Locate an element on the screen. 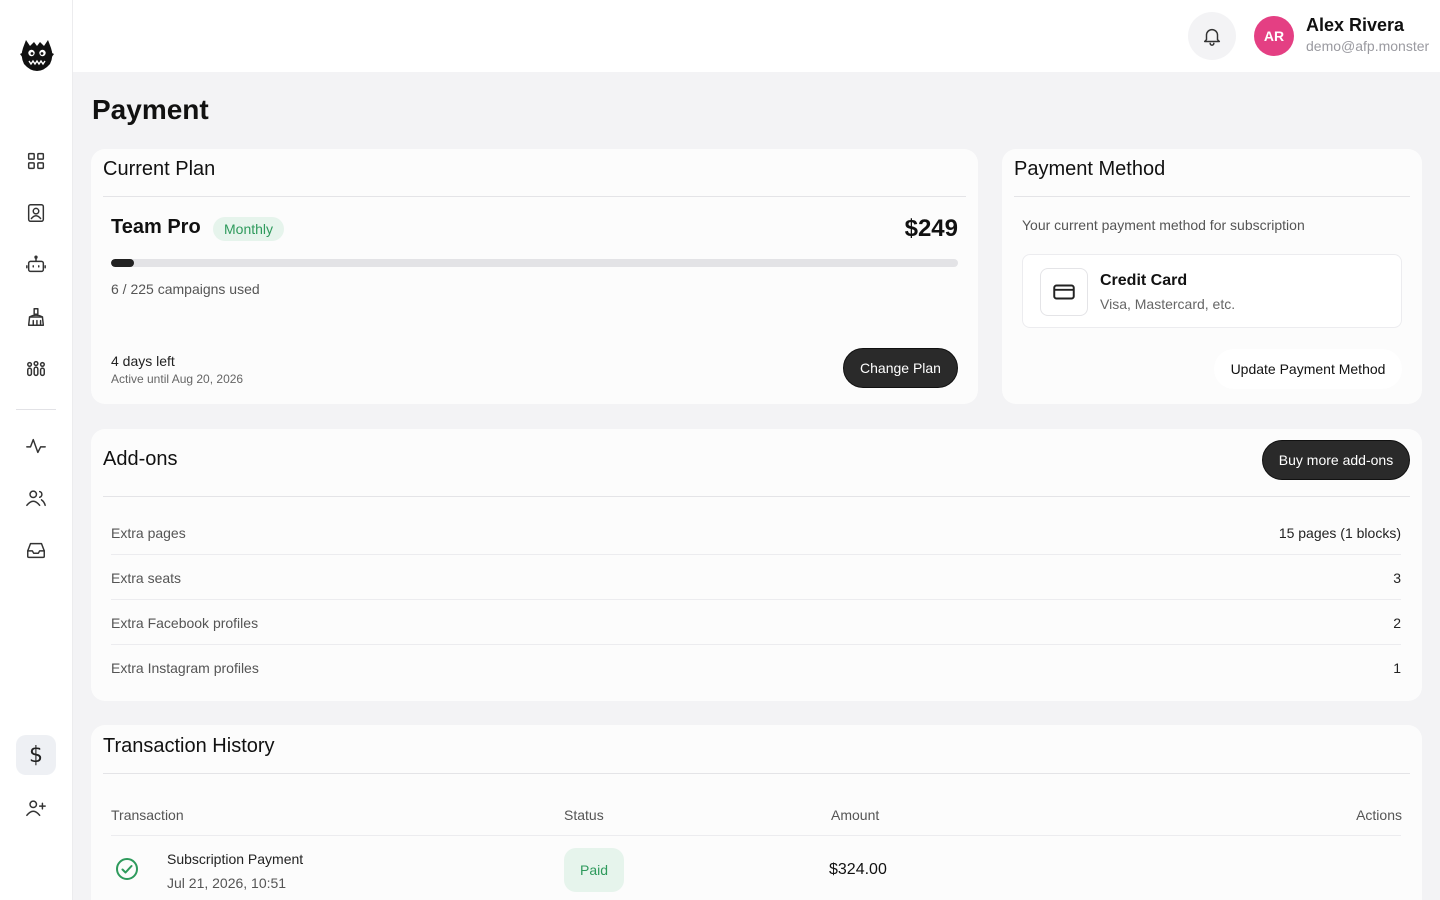  transaction-amount: $324.00 is located at coordinates (858, 869).